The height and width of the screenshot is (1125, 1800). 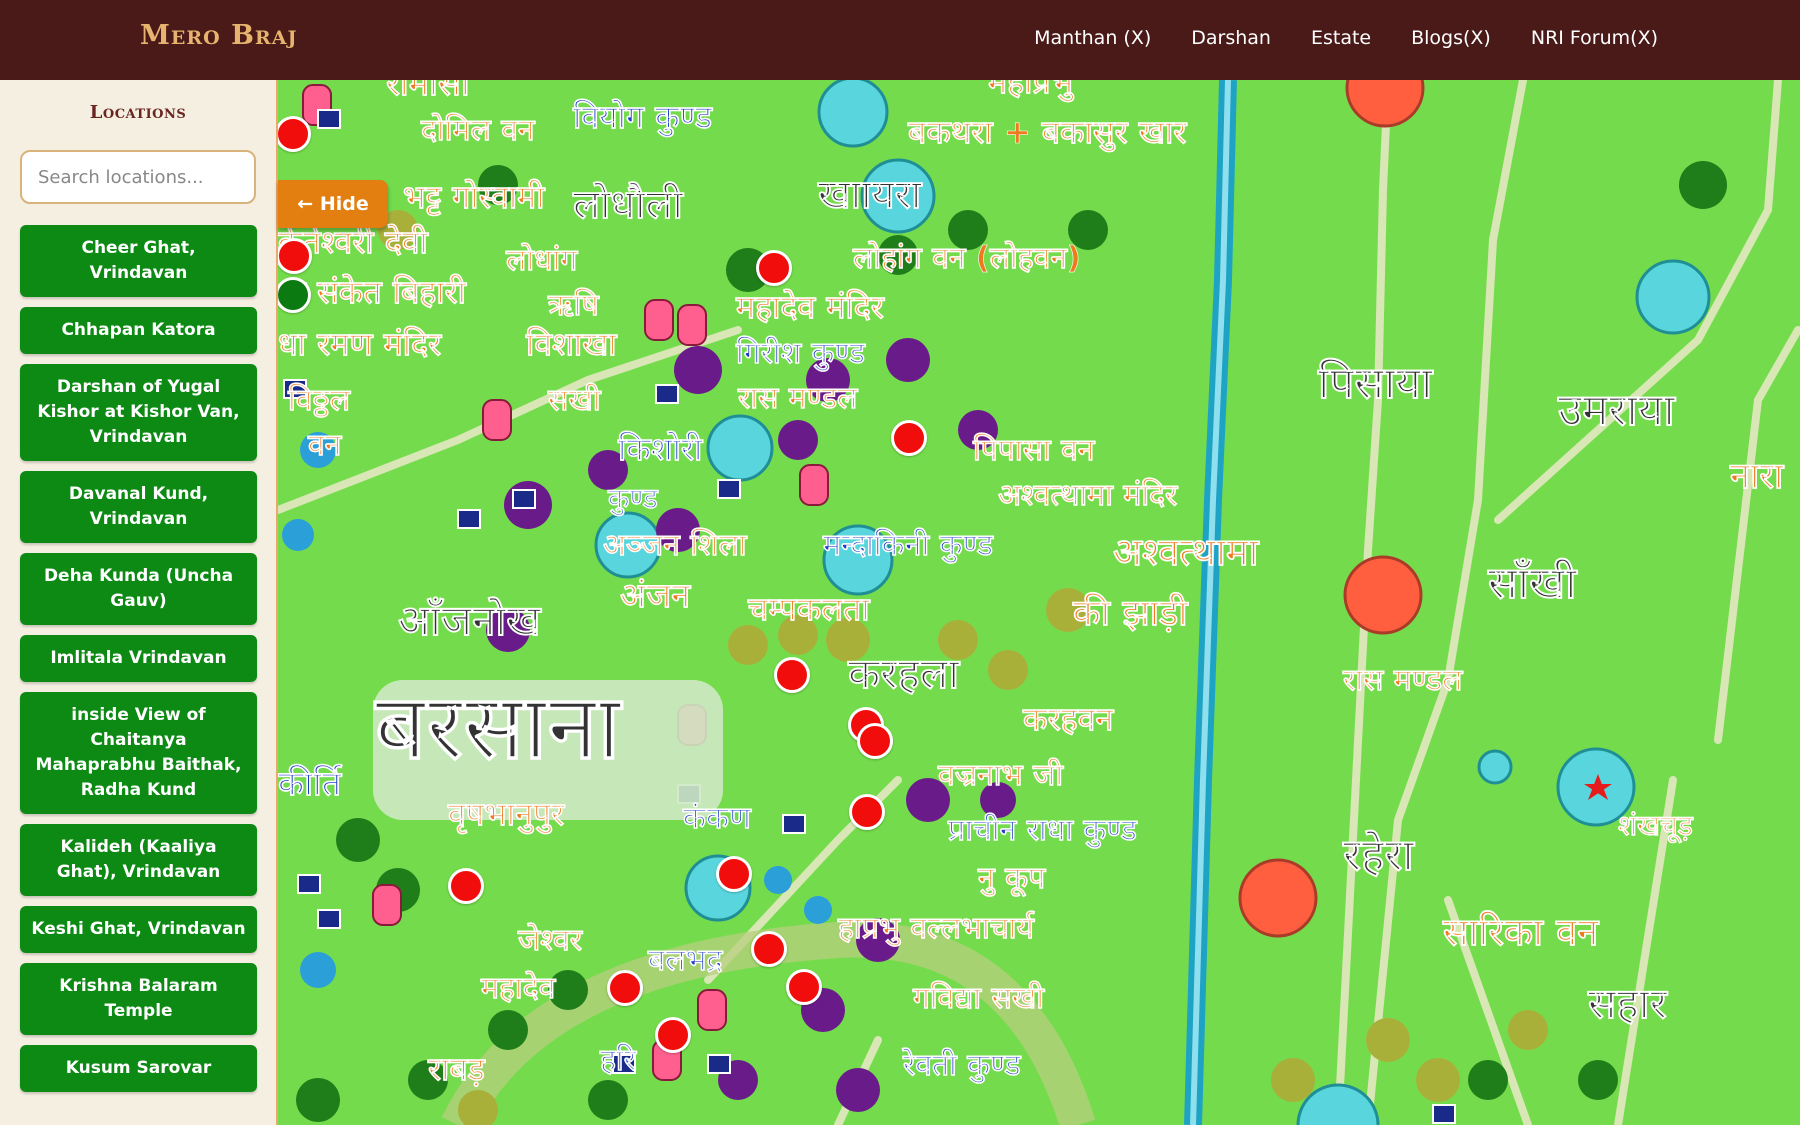 What do you see at coordinates (628, 204) in the screenshot?
I see `map-label: लोधौली` at bounding box center [628, 204].